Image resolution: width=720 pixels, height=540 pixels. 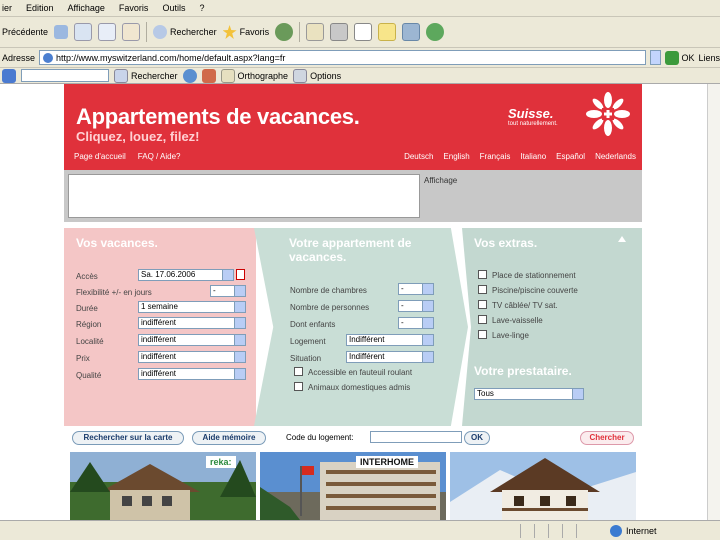 What do you see at coordinates (192, 374) in the screenshot?
I see `quality-select: indifférent` at bounding box center [192, 374].